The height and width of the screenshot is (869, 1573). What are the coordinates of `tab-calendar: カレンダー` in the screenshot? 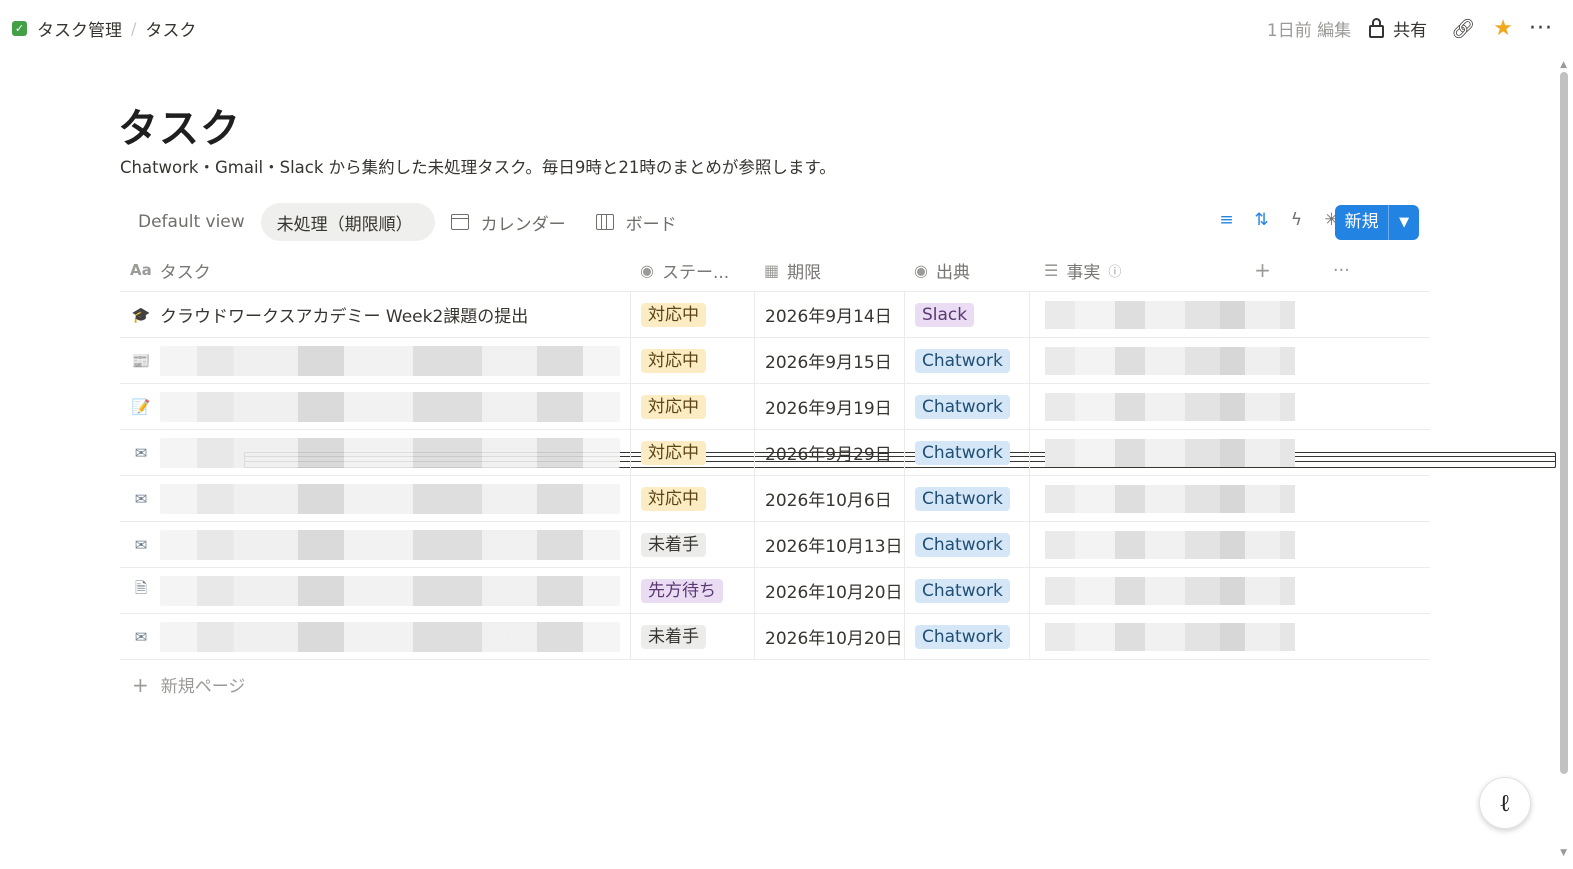 It's located at (508, 222).